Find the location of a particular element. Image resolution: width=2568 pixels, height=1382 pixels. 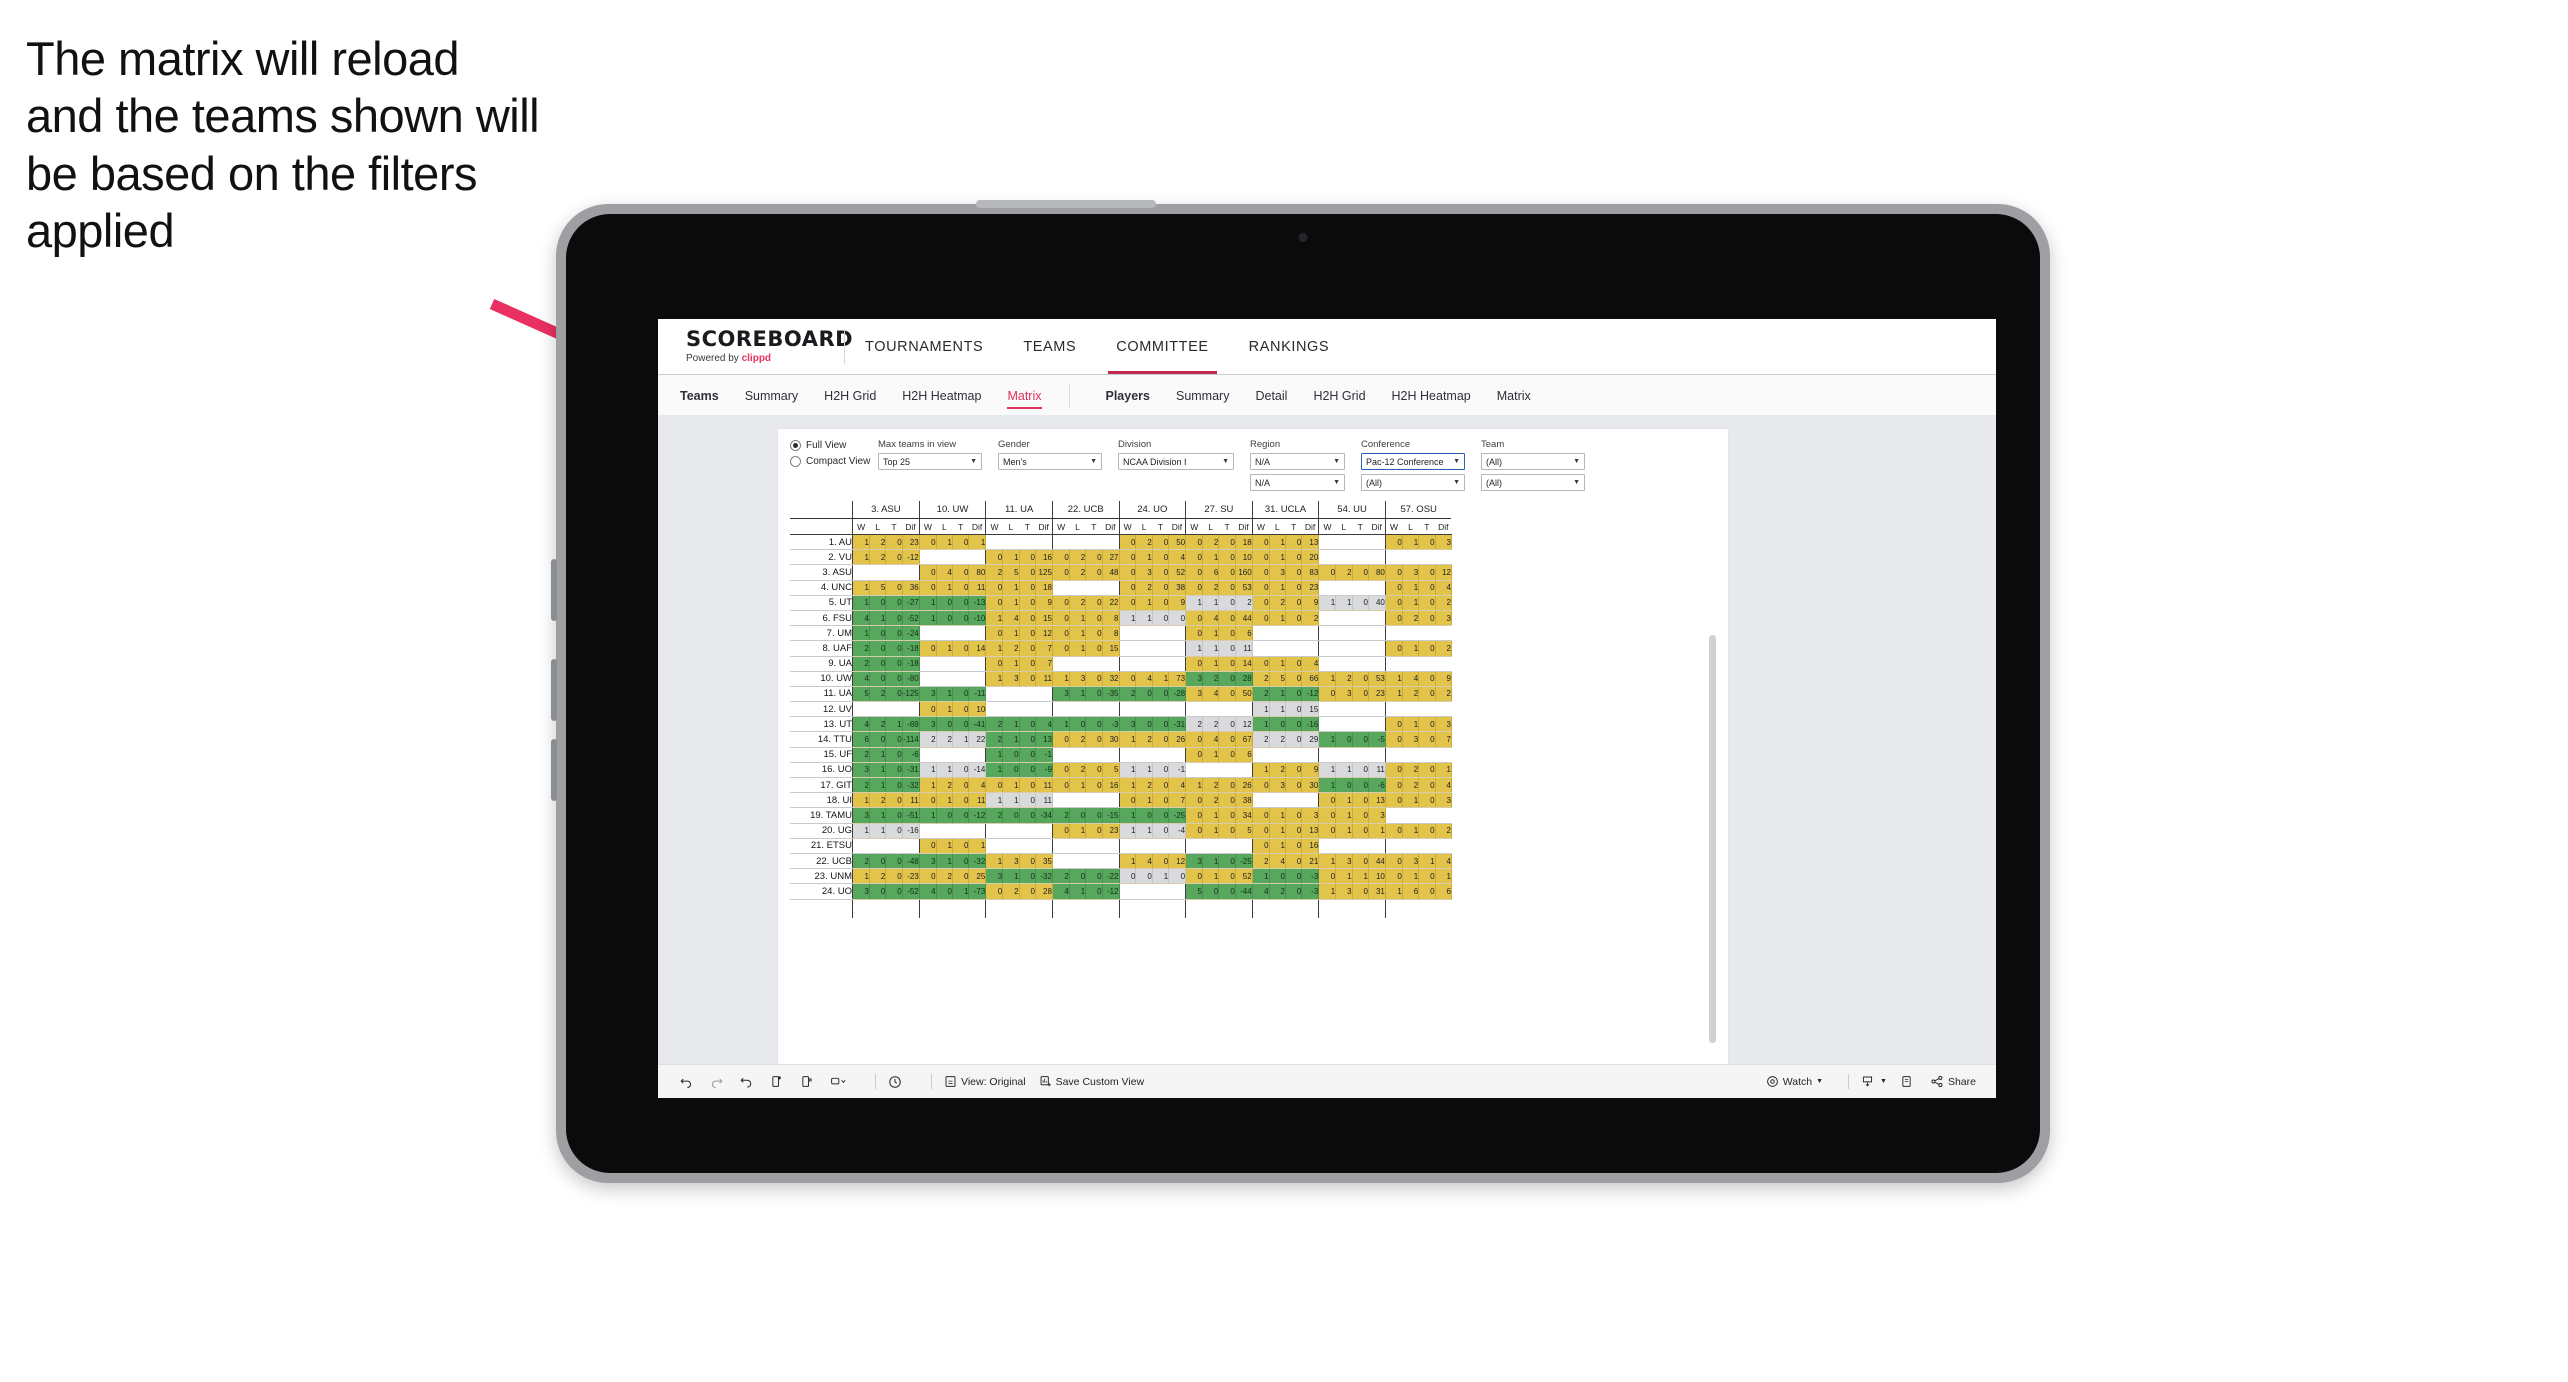

subnav-teams-h2h-grid: H2H Grid is located at coordinates (850, 395).